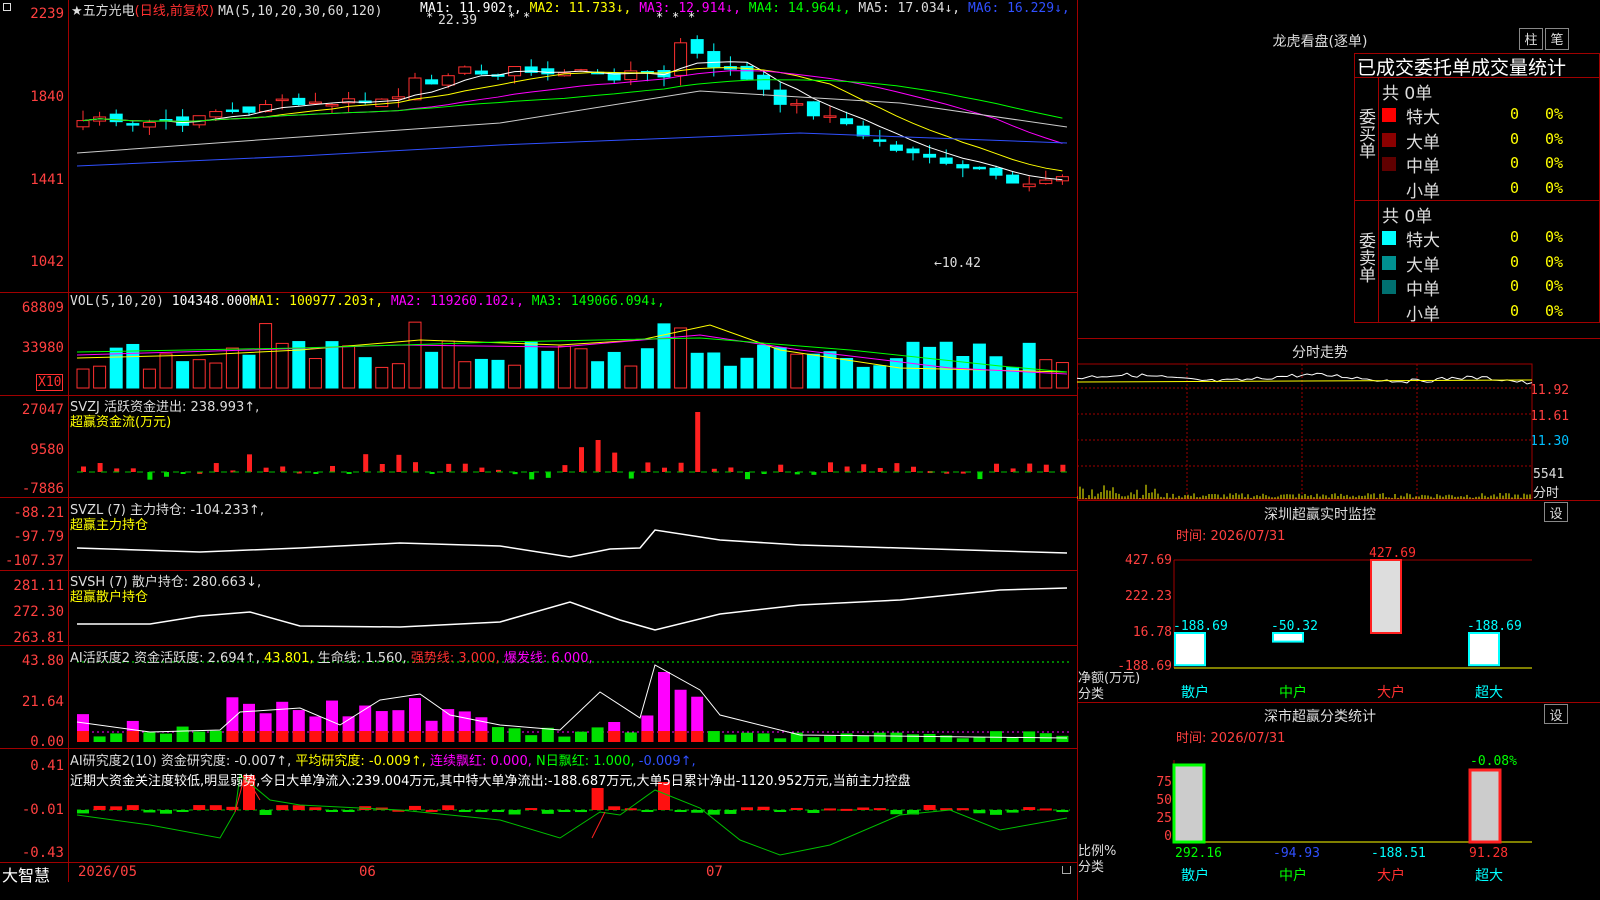  Describe the element at coordinates (50, 382) in the screenshot. I see `vol-unit-badge: X10` at that location.